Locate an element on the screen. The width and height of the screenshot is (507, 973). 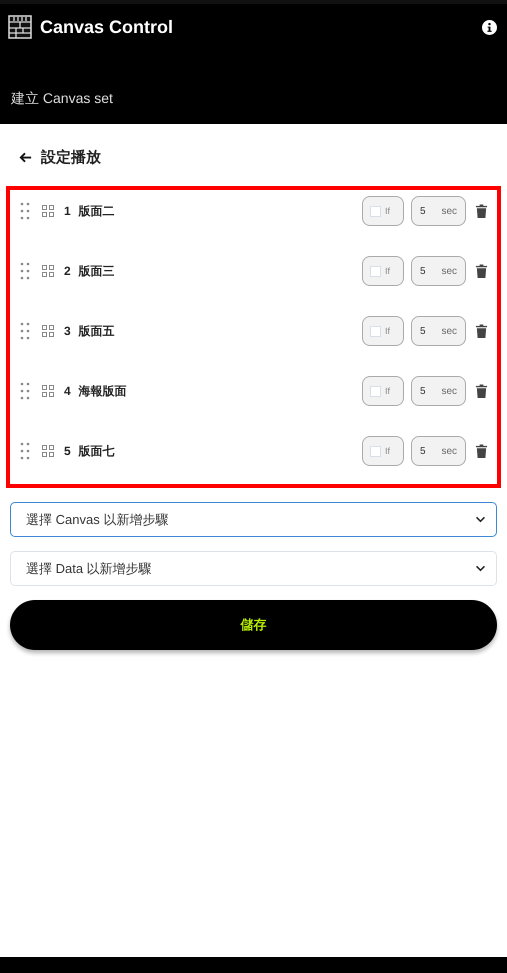
info-icon is located at coordinates (489, 27).